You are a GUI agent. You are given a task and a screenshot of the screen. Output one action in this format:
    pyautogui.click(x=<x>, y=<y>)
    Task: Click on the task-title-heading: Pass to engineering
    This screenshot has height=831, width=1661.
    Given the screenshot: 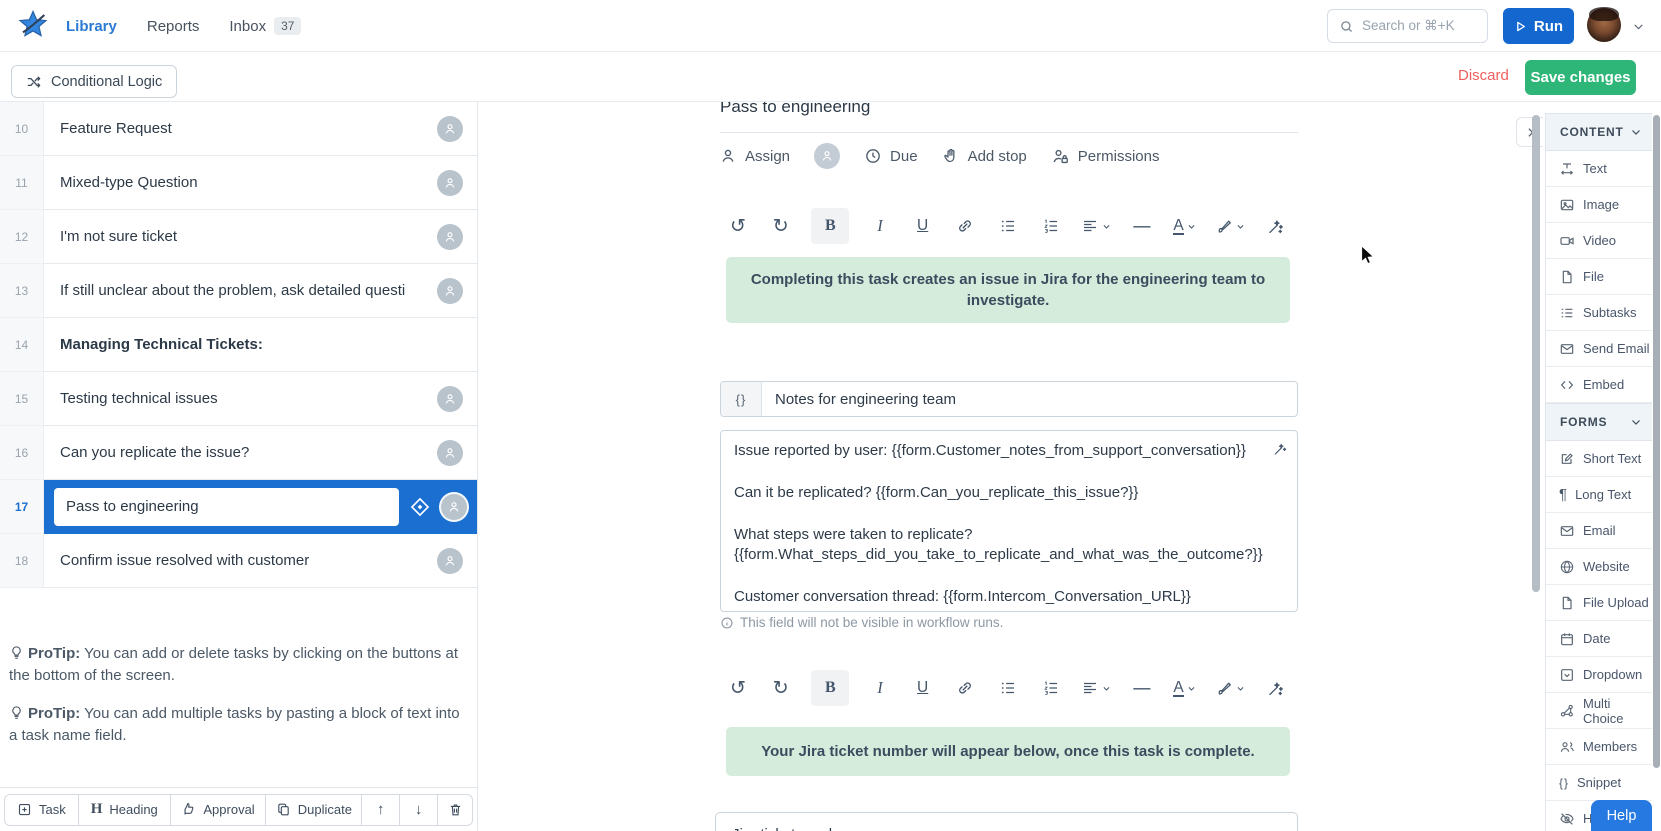 What is the action you would take?
    pyautogui.click(x=1009, y=115)
    